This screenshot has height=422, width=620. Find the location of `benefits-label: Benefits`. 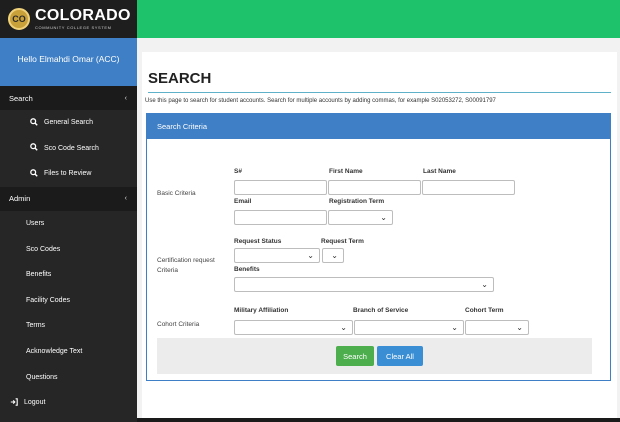

benefits-label: Benefits is located at coordinates (247, 269).